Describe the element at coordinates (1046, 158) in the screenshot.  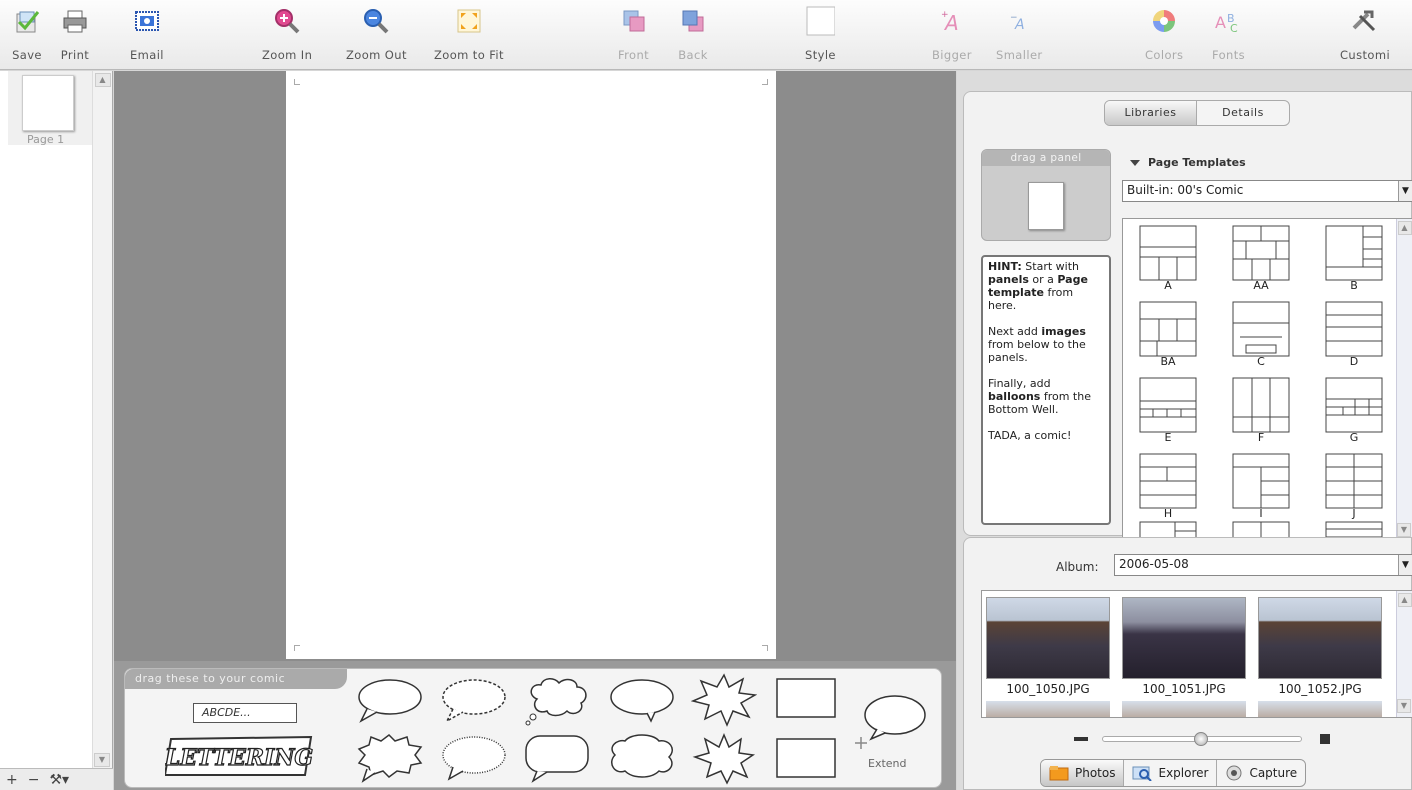
I see `drag-panel-title: drag a panel` at that location.